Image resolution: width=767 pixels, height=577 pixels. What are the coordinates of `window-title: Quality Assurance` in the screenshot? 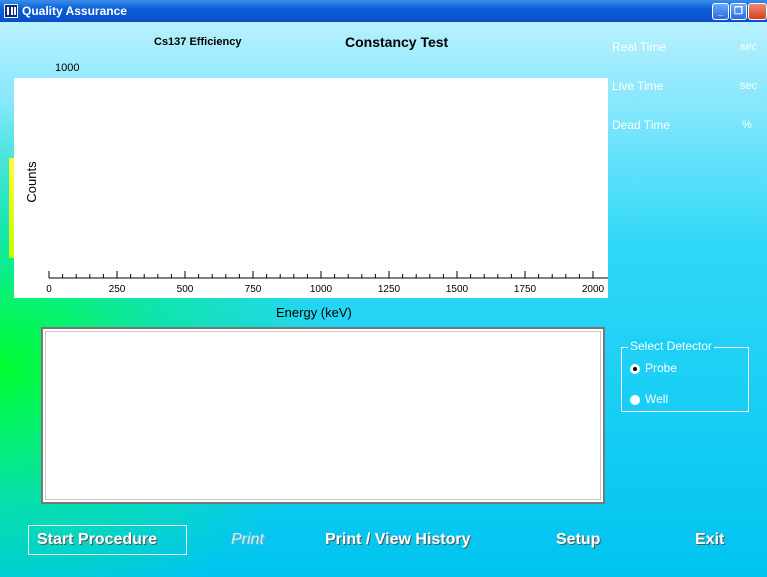 It's located at (74, 11).